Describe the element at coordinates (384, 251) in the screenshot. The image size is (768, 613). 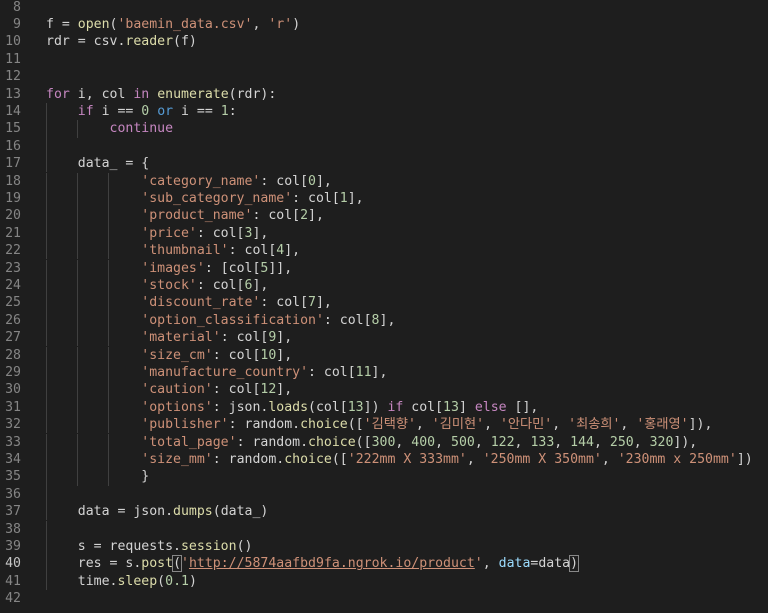
I see `code-line: 22 'thumbnail': col[4],` at that location.